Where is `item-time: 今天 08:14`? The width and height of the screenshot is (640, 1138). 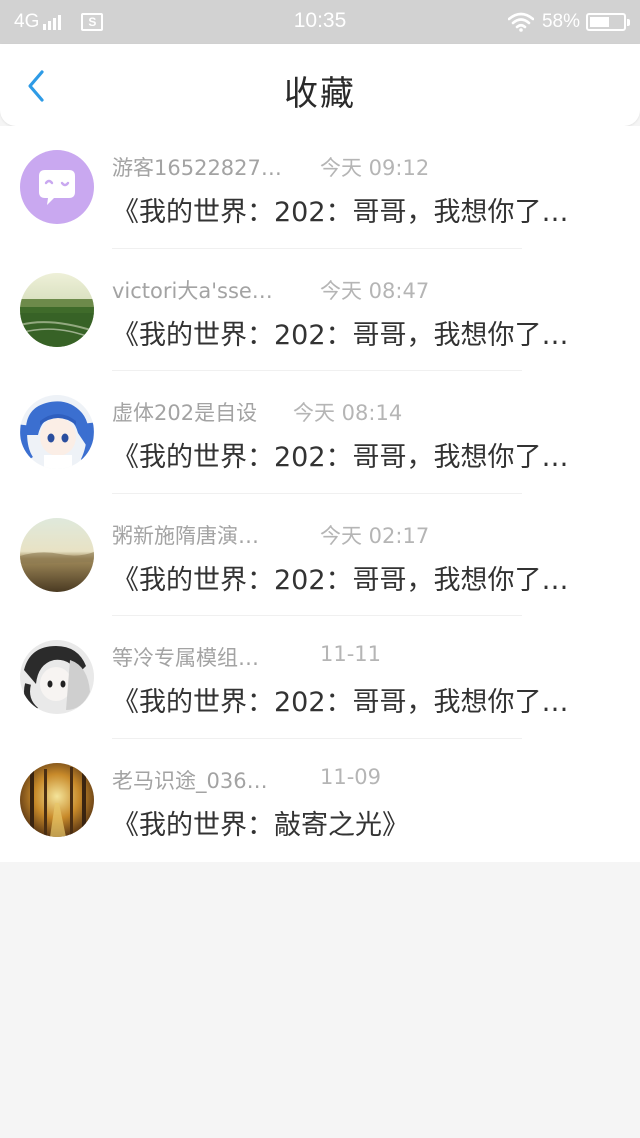
item-time: 今天 08:14 is located at coordinates (348, 413).